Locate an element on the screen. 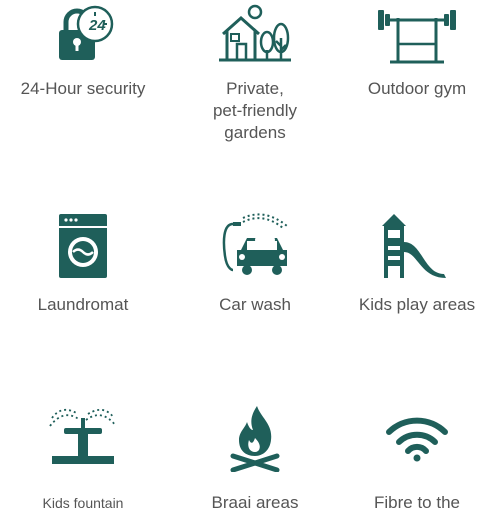  playground-slide-icon is located at coordinates (414, 246).